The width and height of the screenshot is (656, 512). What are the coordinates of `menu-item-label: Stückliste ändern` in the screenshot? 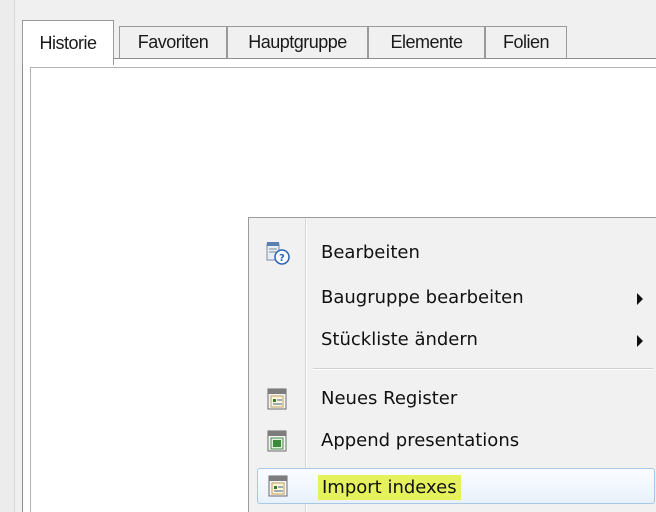 It's located at (399, 339).